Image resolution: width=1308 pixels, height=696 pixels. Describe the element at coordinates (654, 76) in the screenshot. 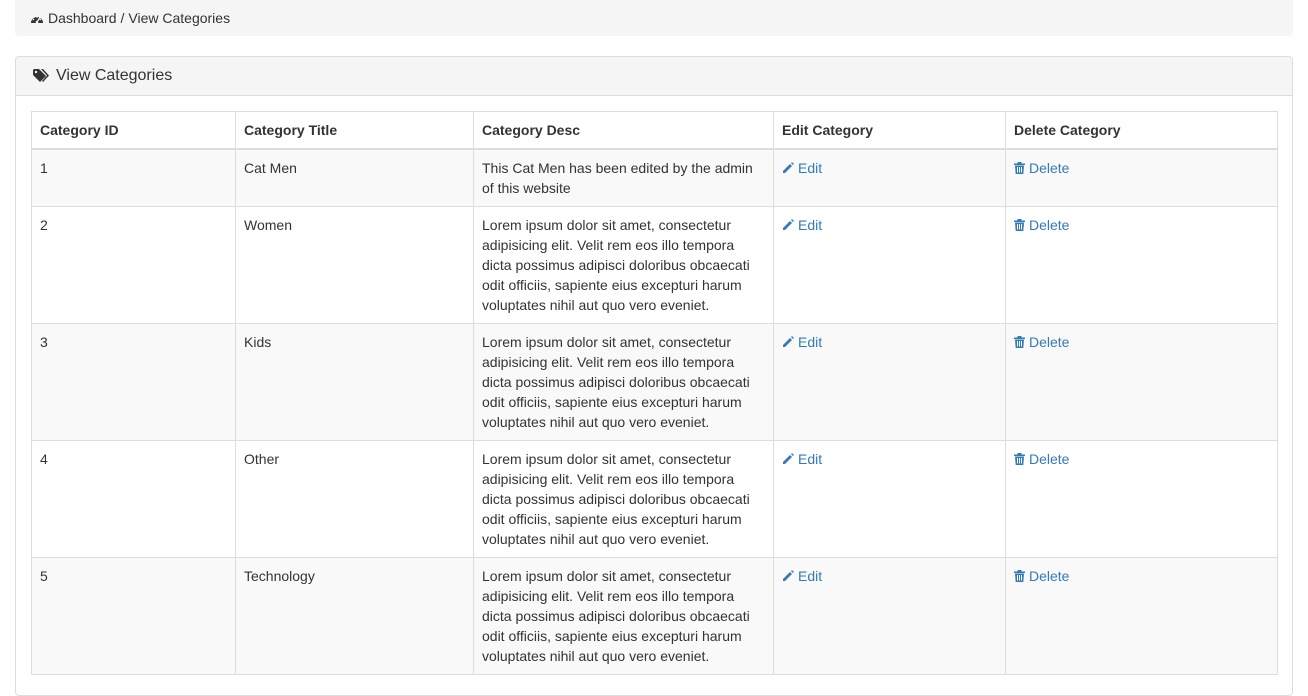

I see `panel-heading: View Categories` at that location.